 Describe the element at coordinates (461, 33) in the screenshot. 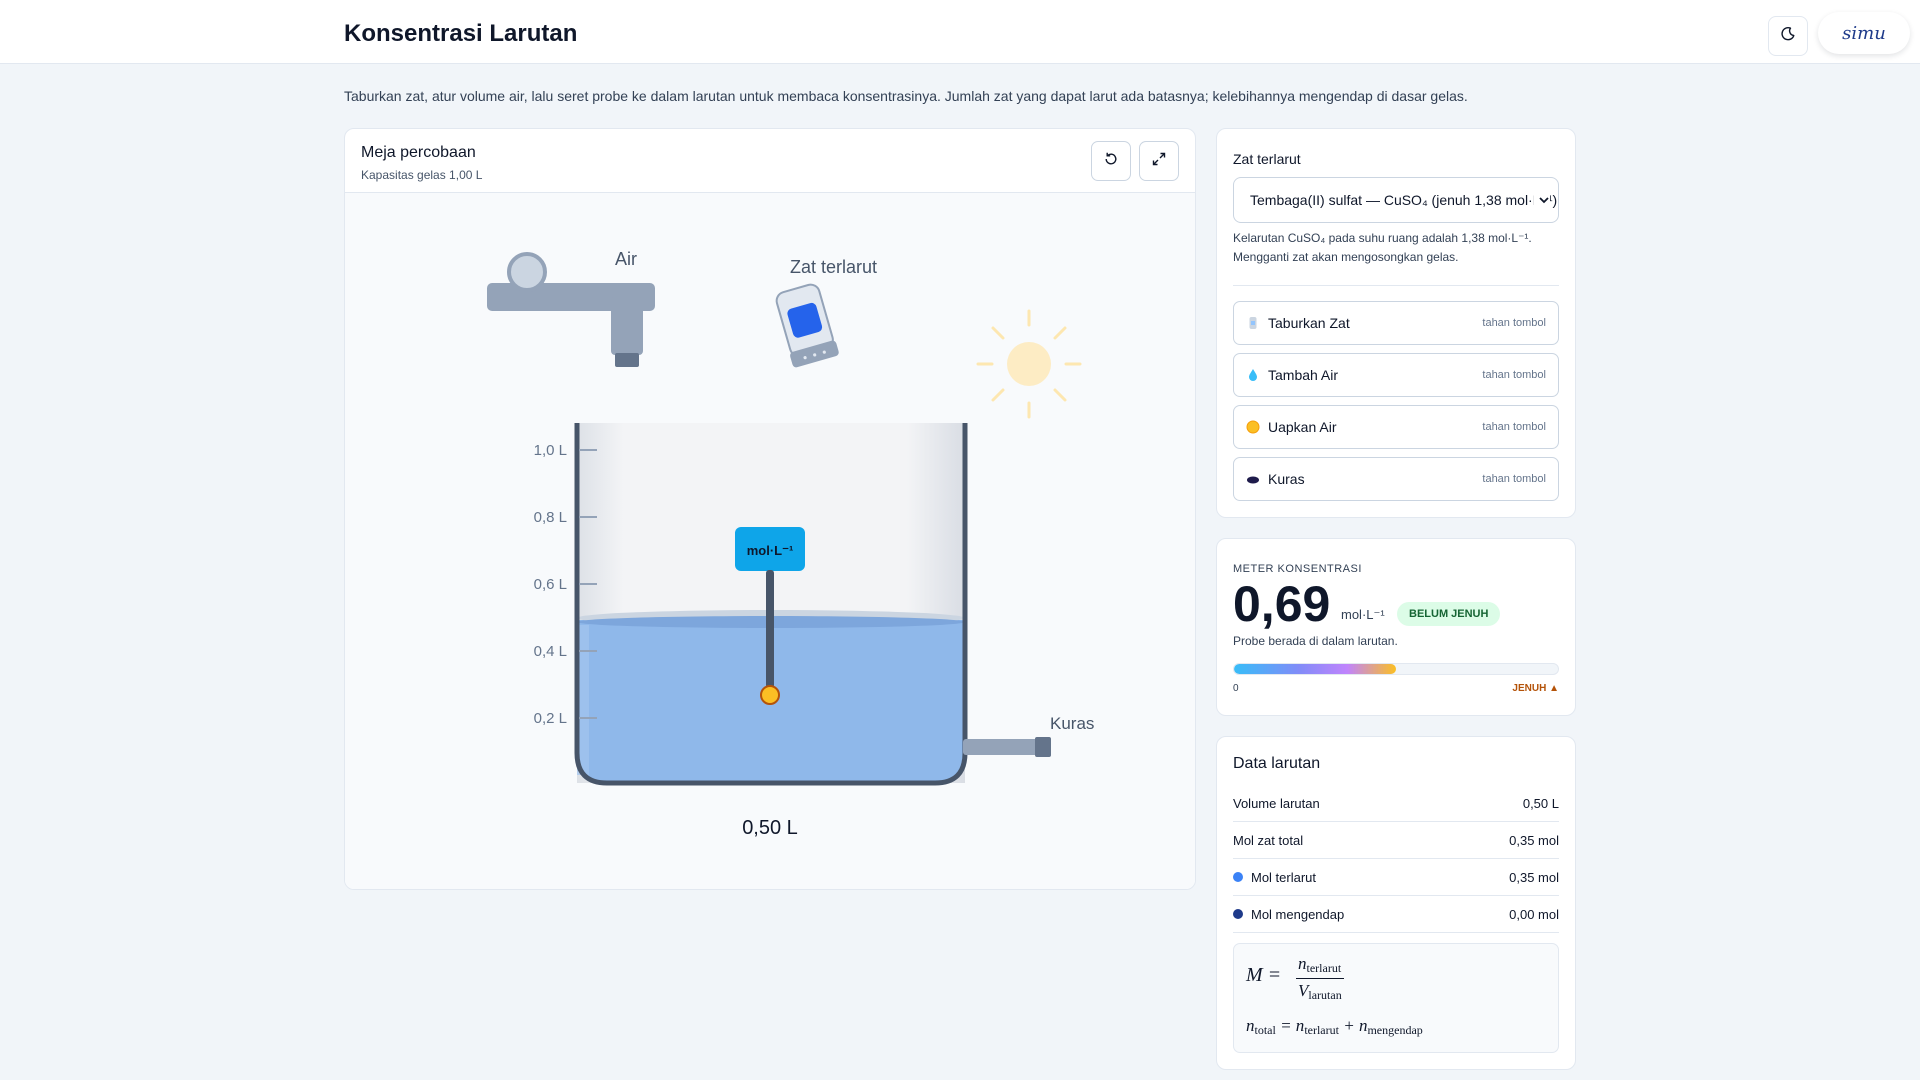

I see `page-title: Konsentrasi Larutan` at that location.